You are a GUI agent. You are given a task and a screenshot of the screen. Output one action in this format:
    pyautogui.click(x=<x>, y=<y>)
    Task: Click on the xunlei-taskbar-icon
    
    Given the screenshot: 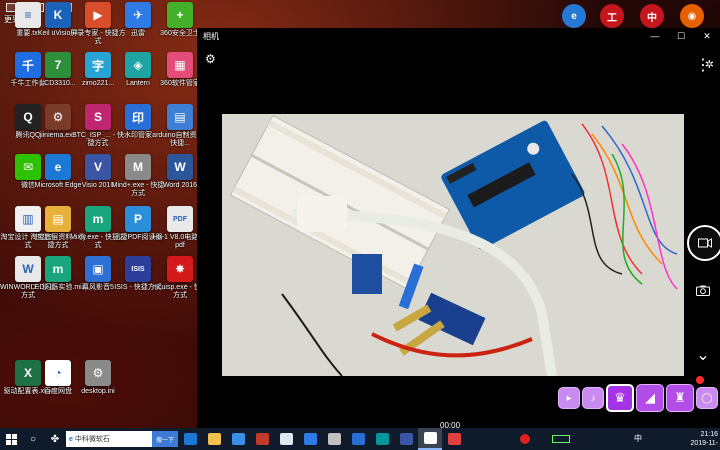 What is the action you would take?
    pyautogui.click(x=310, y=439)
    